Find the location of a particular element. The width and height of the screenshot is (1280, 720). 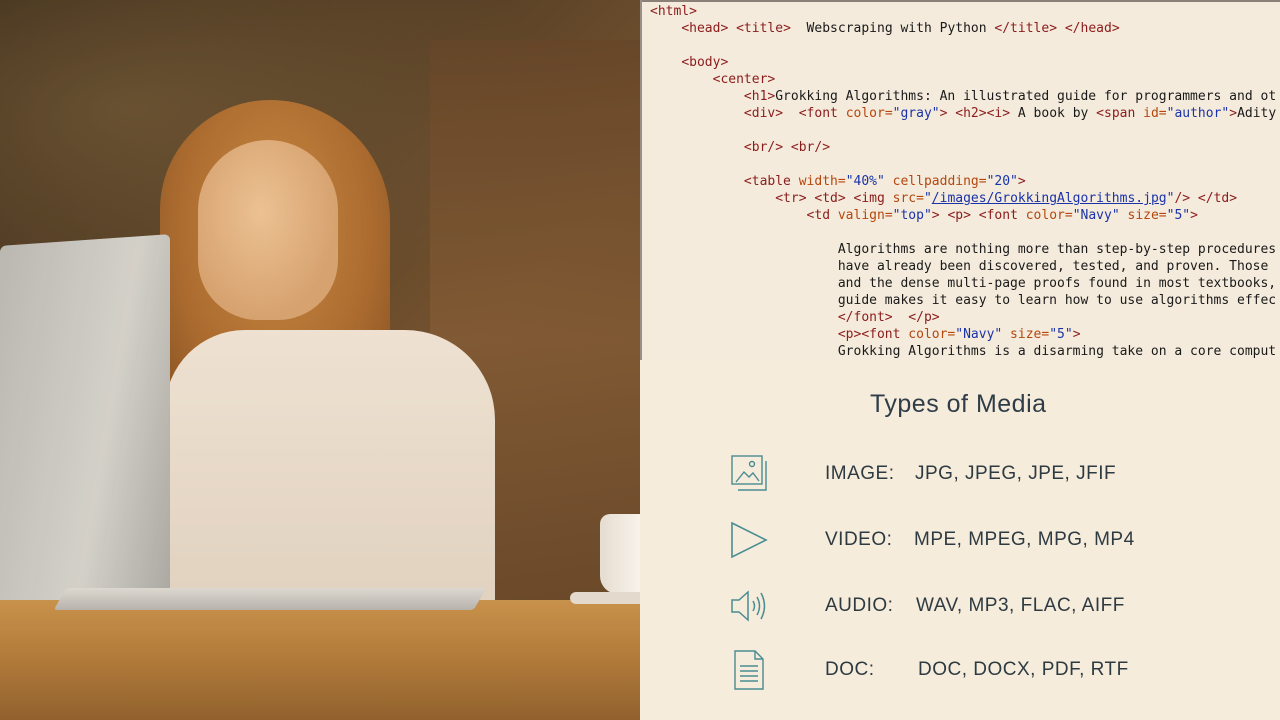

code-token: A book by is located at coordinates (1053, 113).